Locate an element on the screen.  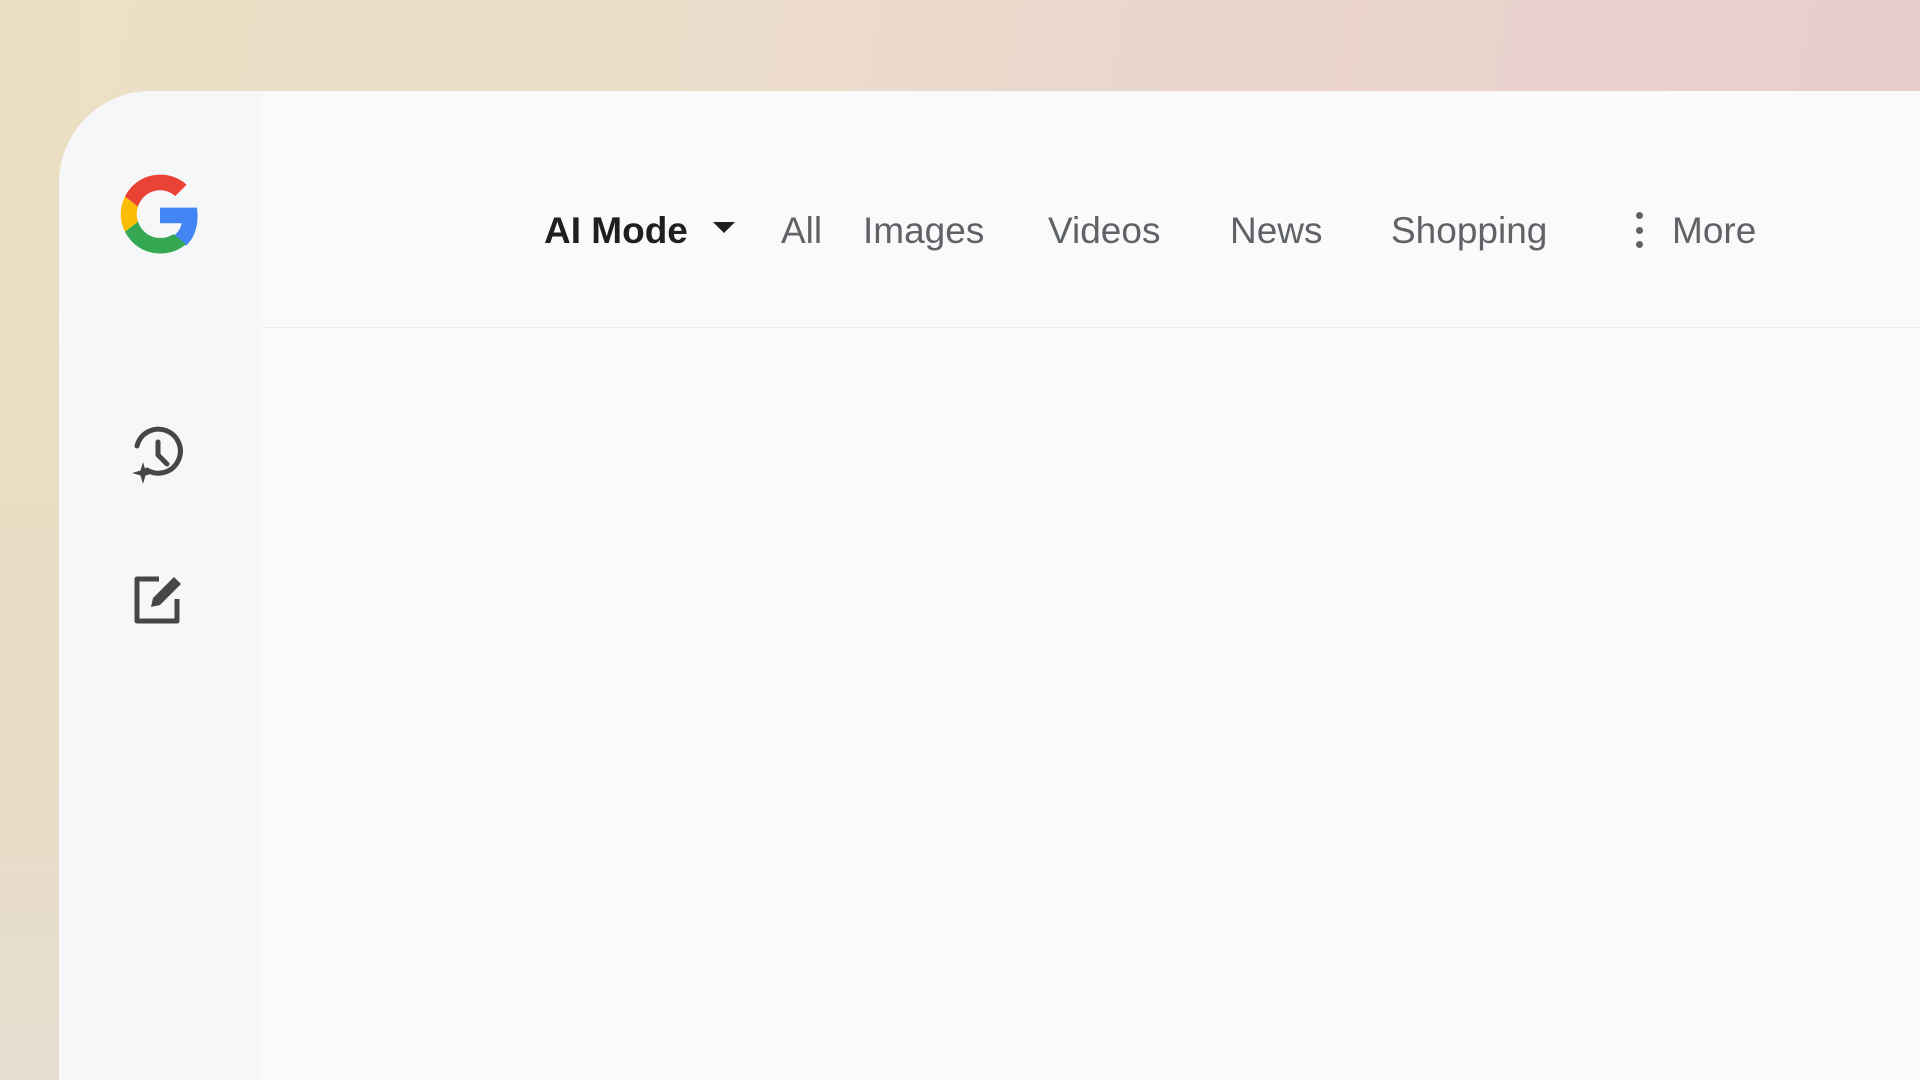
google-g-icon is located at coordinates (159, 214).